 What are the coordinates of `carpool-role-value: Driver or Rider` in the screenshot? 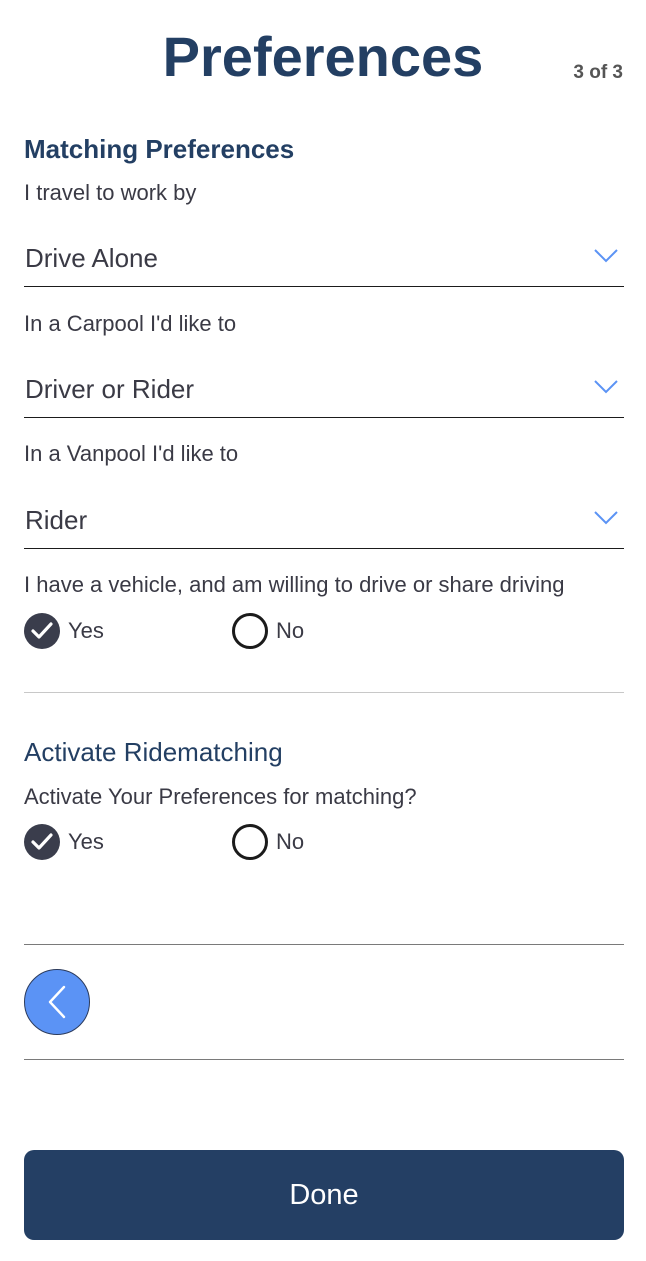 It's located at (110, 389).